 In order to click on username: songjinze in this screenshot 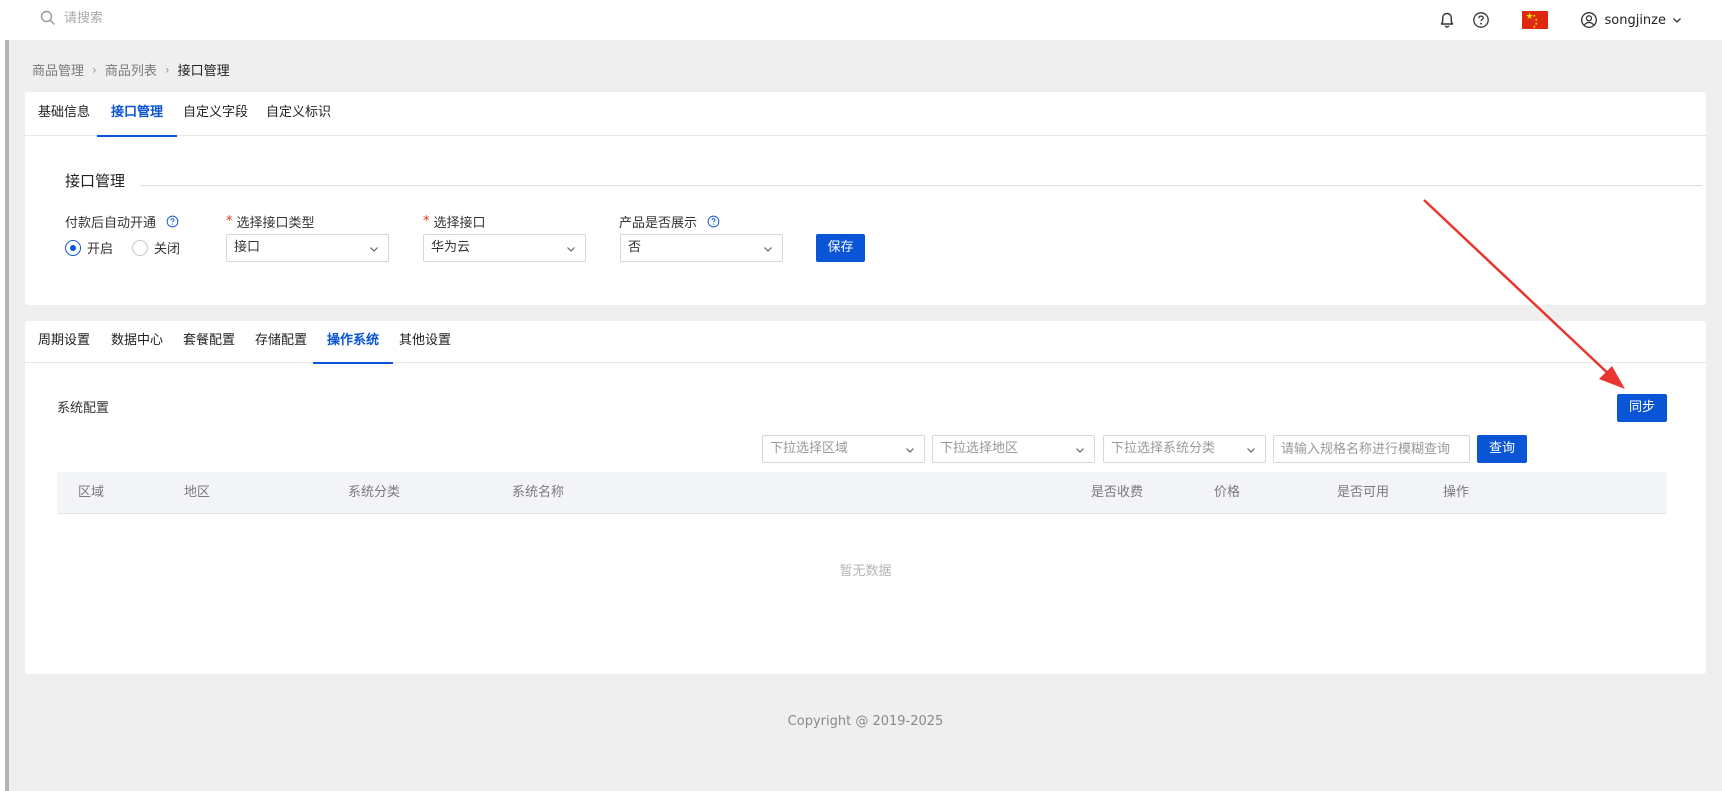, I will do `click(1635, 20)`.